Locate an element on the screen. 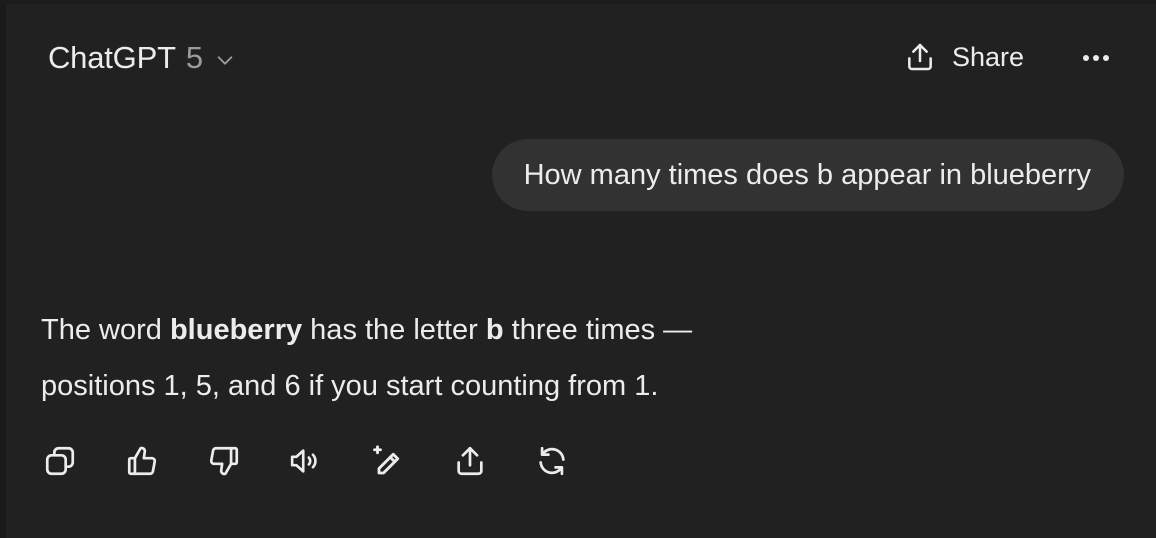 The image size is (1156, 538). share-button: Share is located at coordinates (963, 57).